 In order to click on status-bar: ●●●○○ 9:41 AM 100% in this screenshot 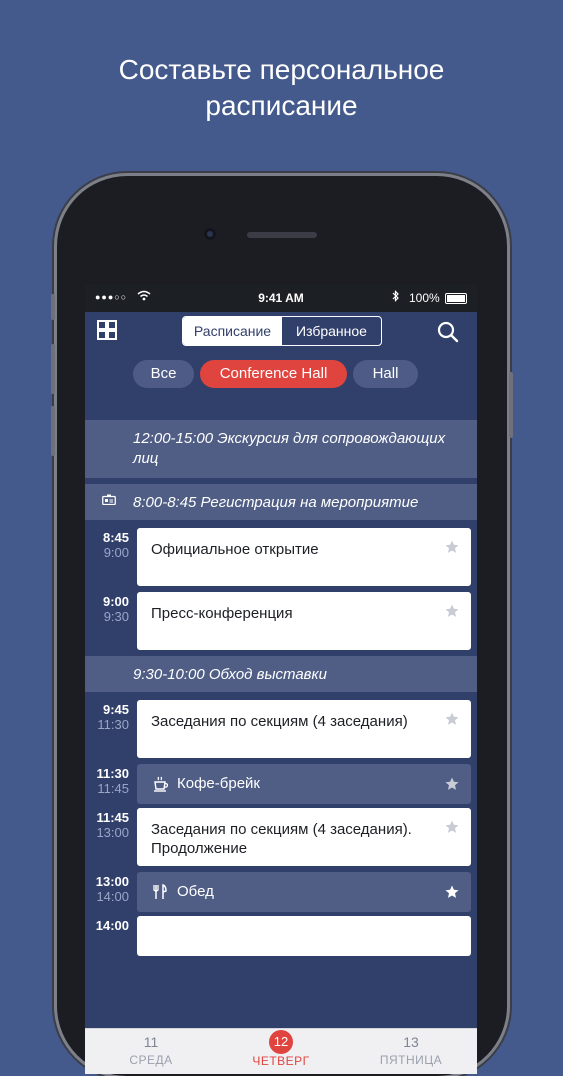, I will do `click(281, 298)`.